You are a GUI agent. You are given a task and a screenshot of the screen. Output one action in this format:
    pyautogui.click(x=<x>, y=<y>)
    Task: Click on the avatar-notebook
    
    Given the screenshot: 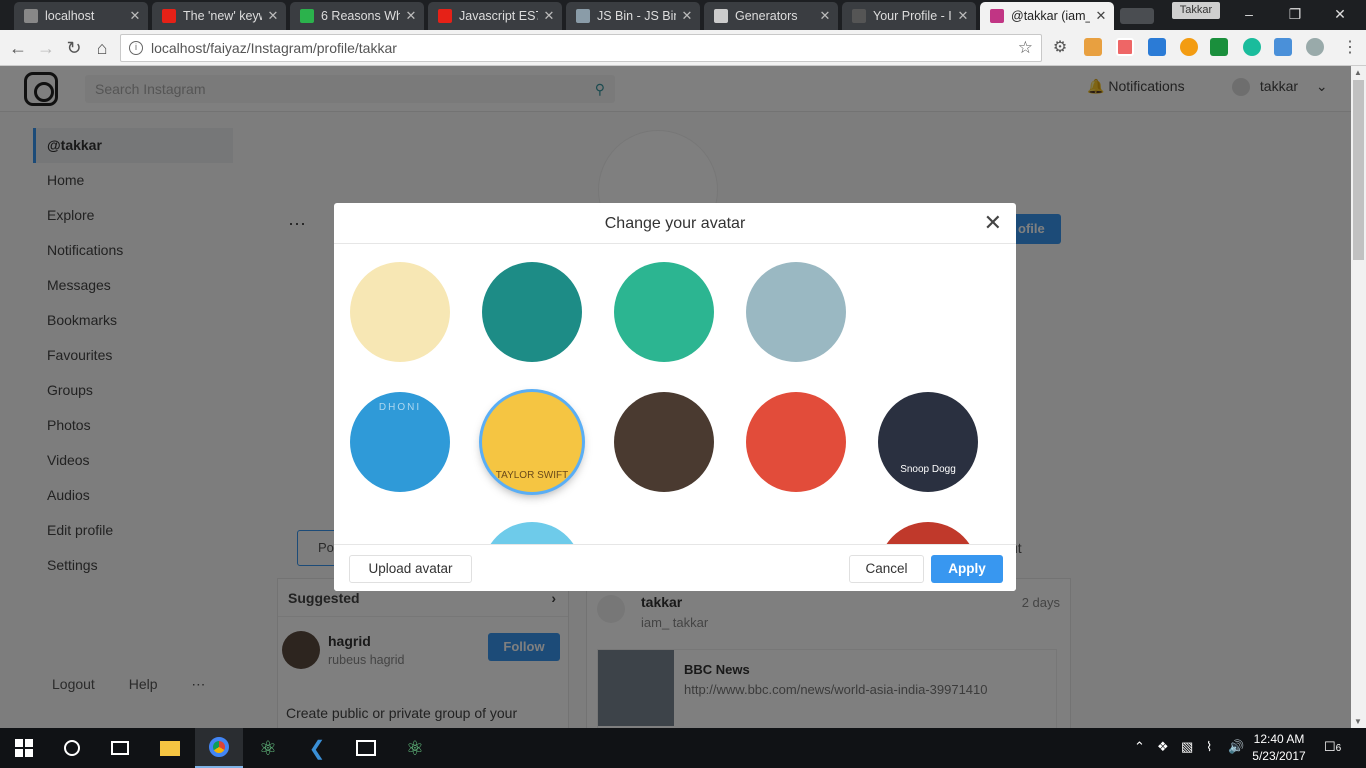 What is the action you would take?
    pyautogui.click(x=664, y=312)
    